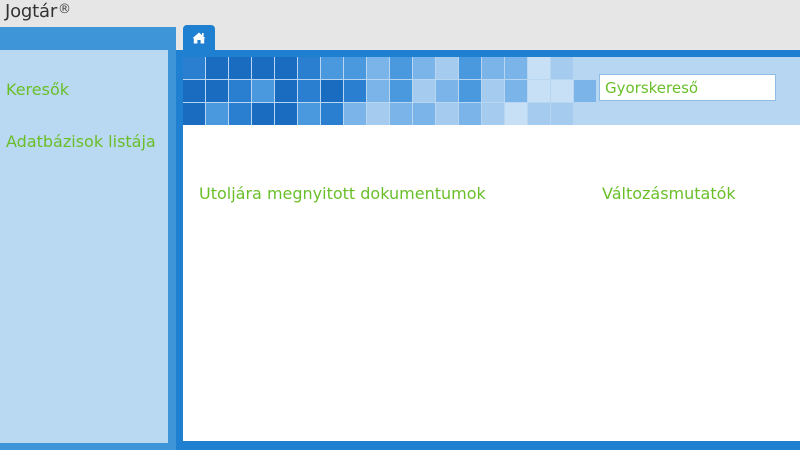  I want to click on app-title: Jogtár®, so click(38, 11).